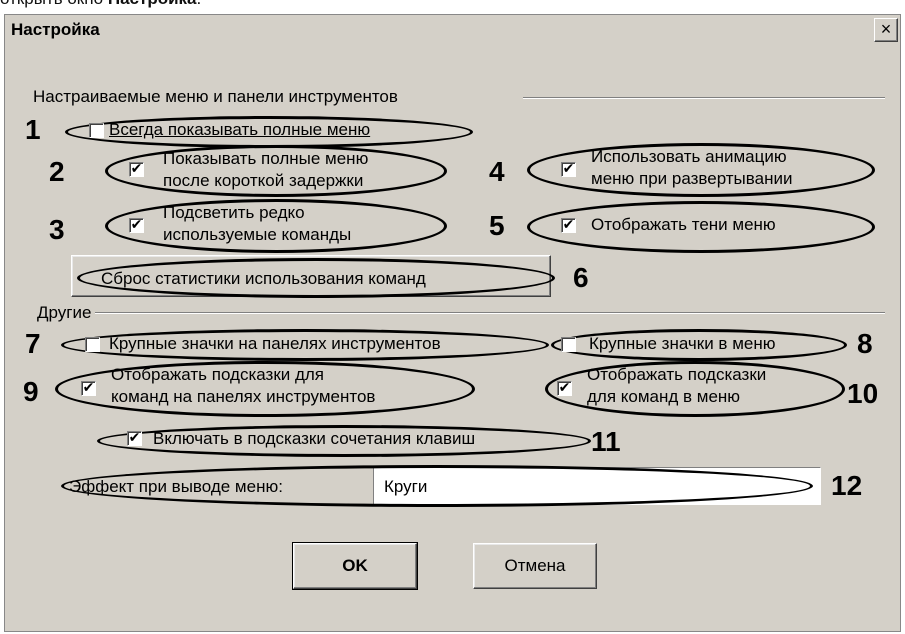 Image resolution: width=905 pixels, height=634 pixels. I want to click on reset-stats-label: Сброс статистики использования команд, so click(263, 278).